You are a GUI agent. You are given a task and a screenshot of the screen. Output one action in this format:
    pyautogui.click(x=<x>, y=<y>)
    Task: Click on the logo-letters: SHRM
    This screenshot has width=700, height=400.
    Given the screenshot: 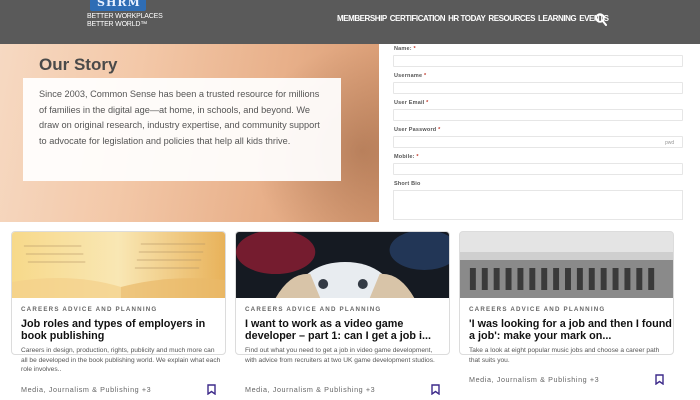 What is the action you would take?
    pyautogui.click(x=119, y=4)
    